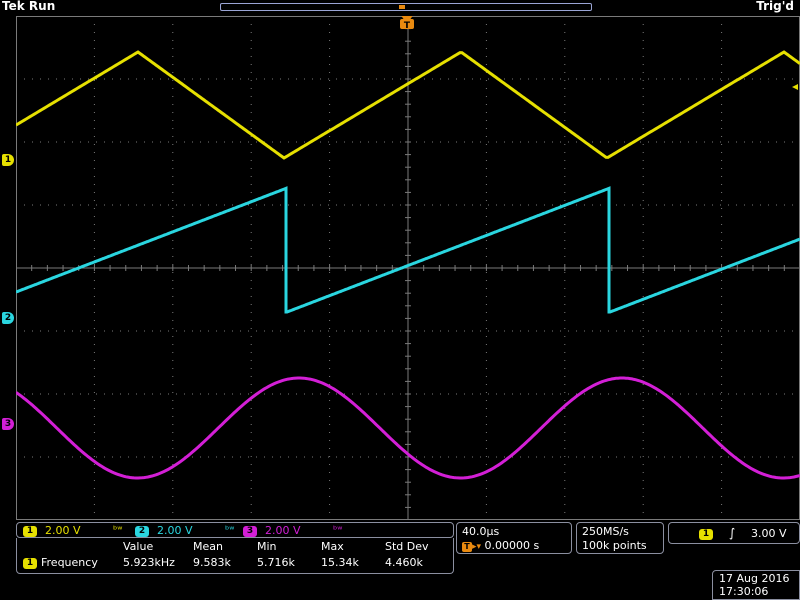  I want to click on acquisition-panel: 250MS/s 100k points, so click(620, 538).